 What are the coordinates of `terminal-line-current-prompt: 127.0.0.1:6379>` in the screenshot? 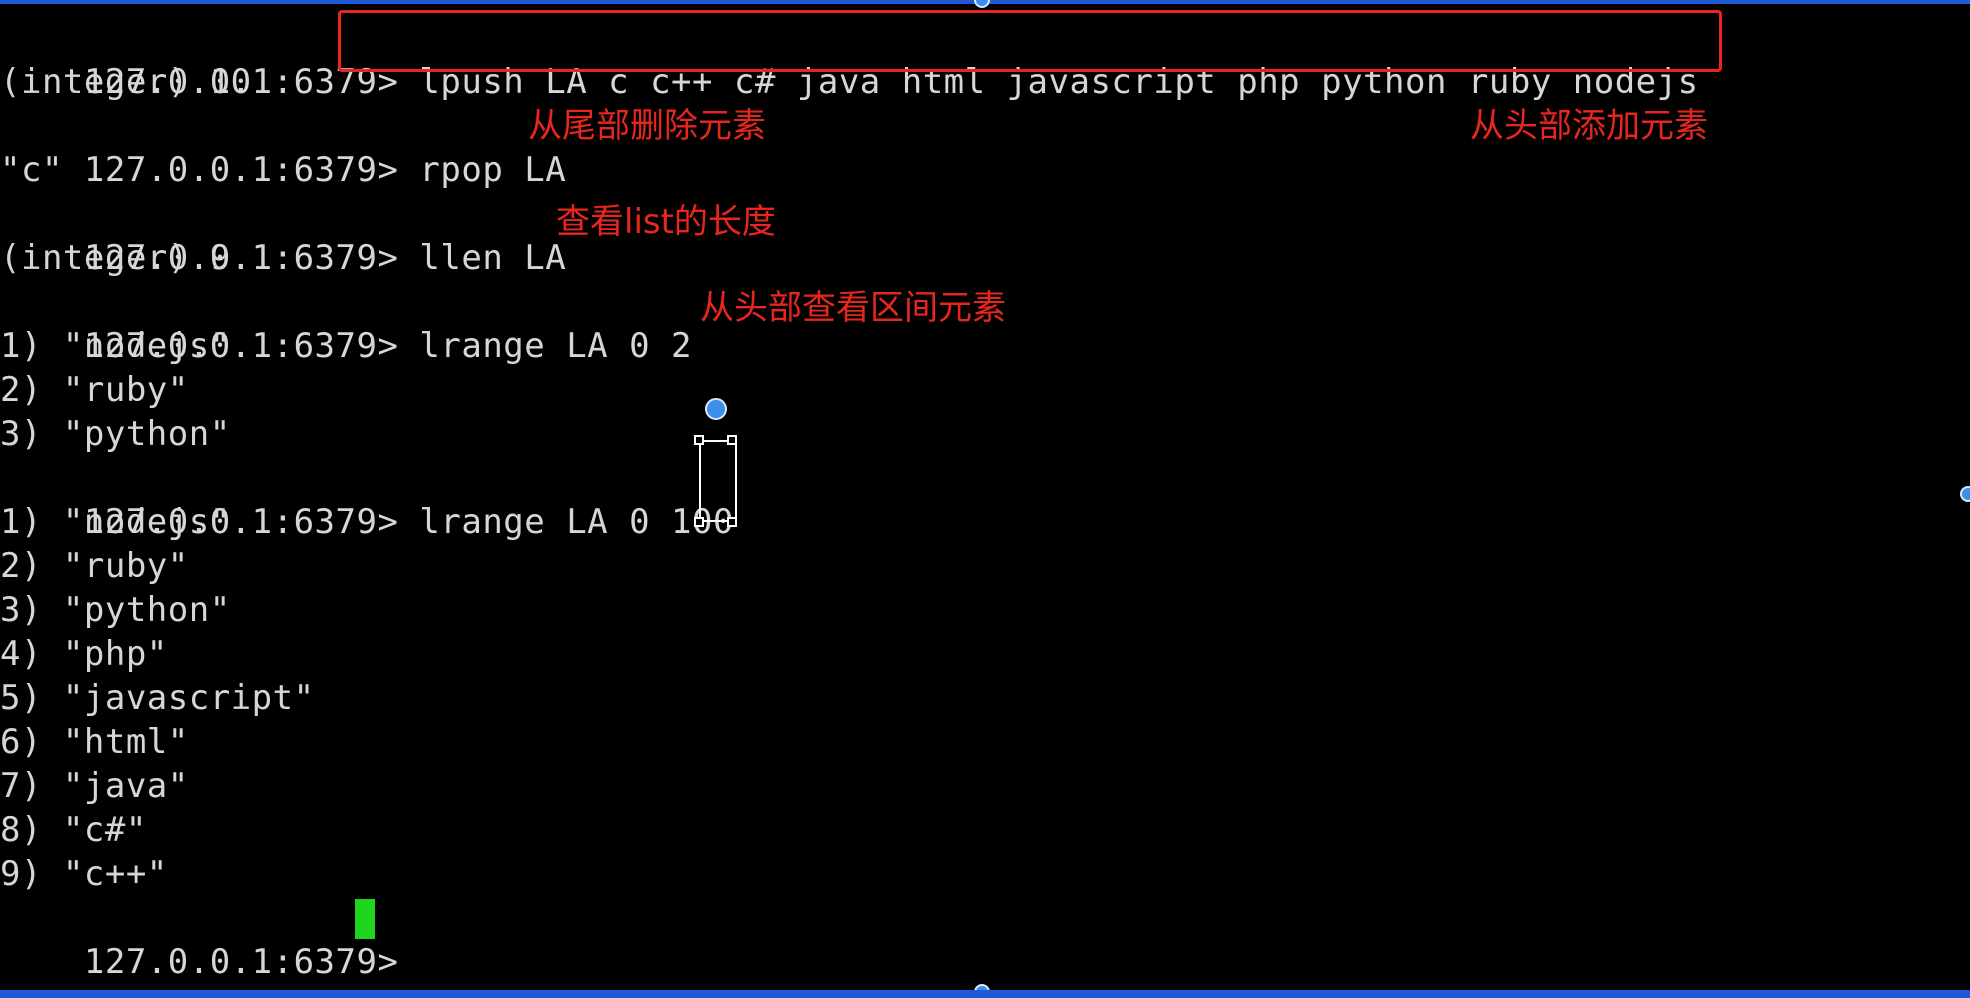 It's located at (199, 939).